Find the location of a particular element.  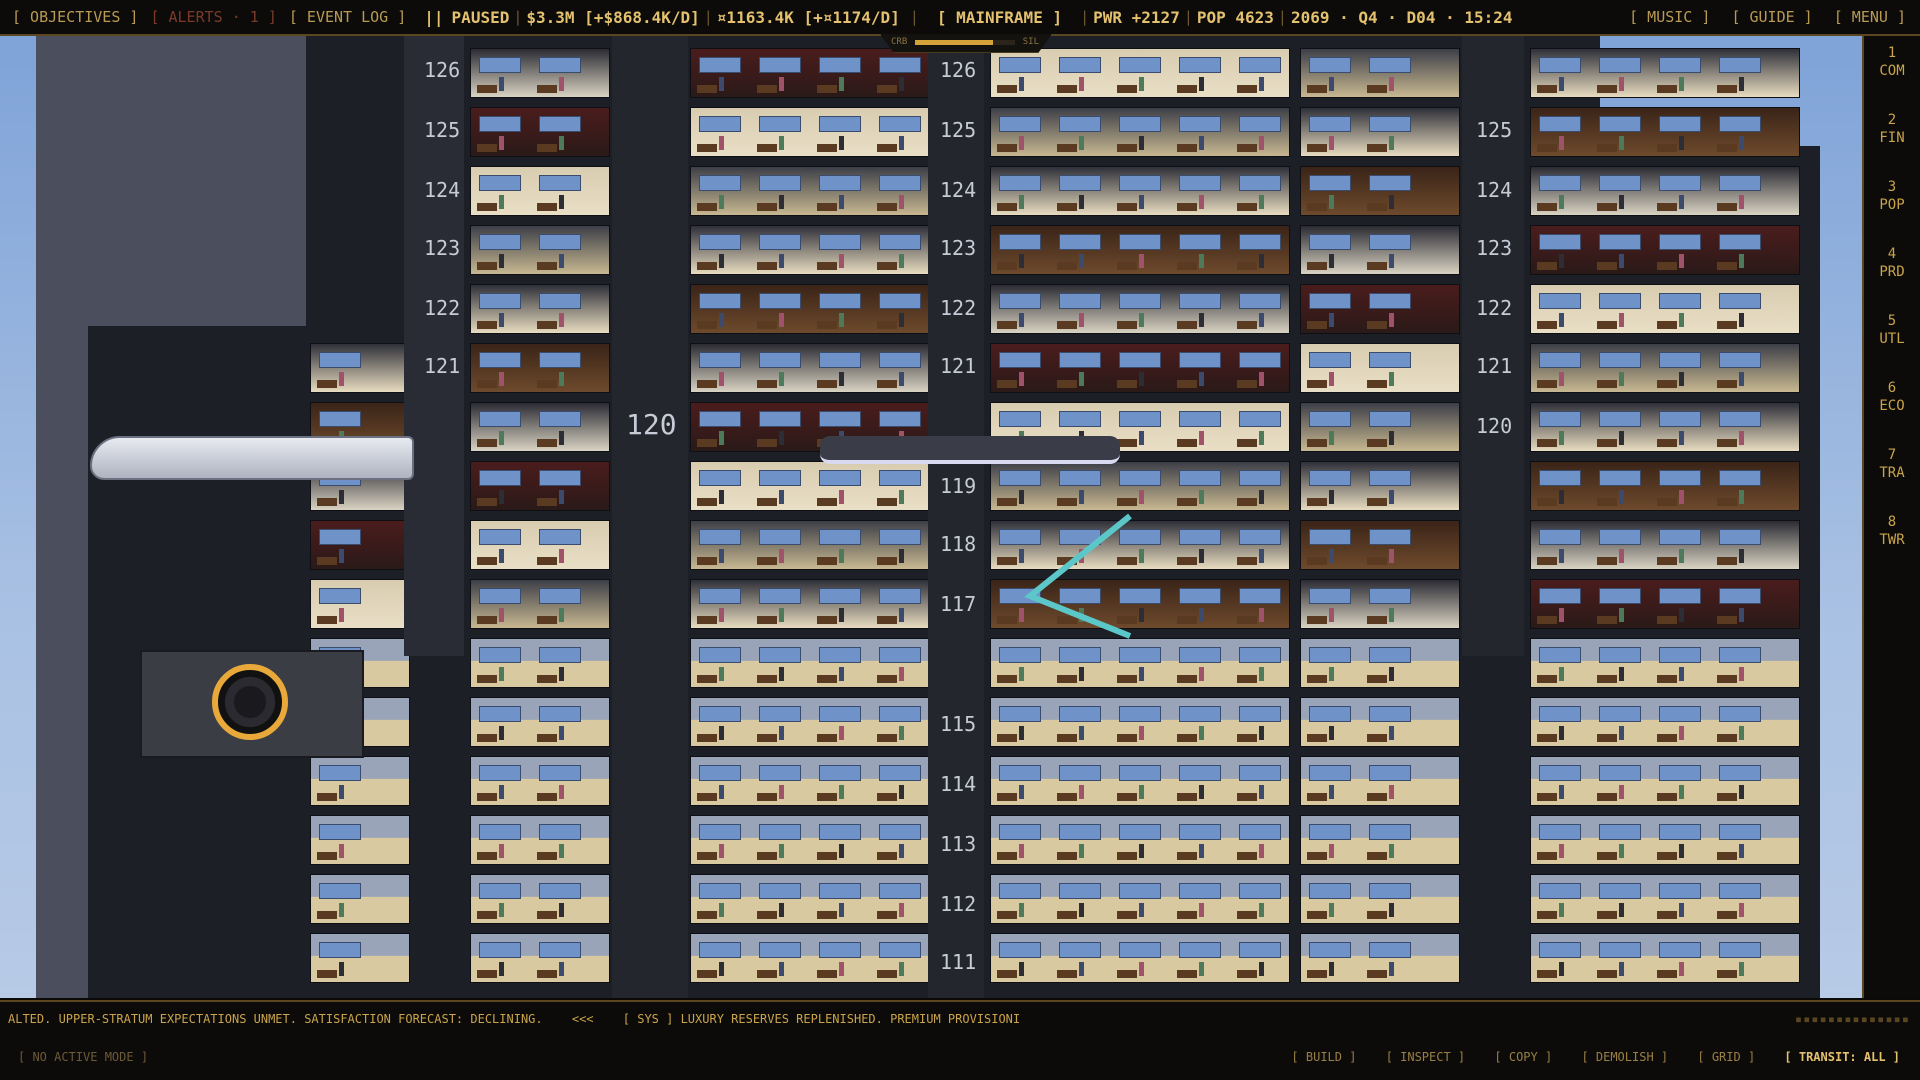

escalator is located at coordinates (1075, 576).